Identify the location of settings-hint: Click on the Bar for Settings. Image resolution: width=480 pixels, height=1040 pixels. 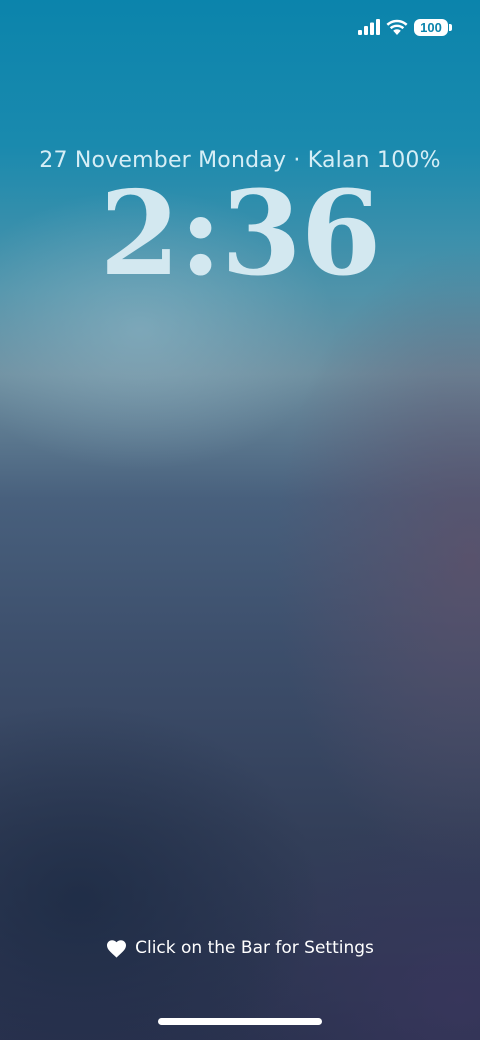
(240, 948).